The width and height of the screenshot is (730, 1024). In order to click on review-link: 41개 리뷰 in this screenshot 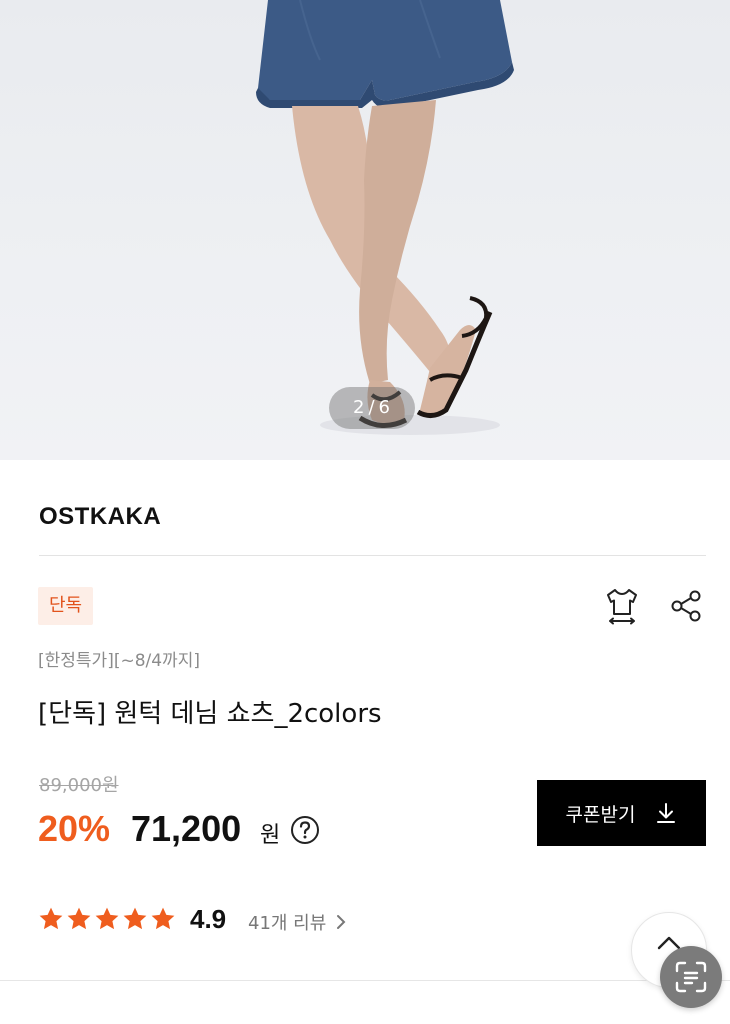, I will do `click(297, 922)`.